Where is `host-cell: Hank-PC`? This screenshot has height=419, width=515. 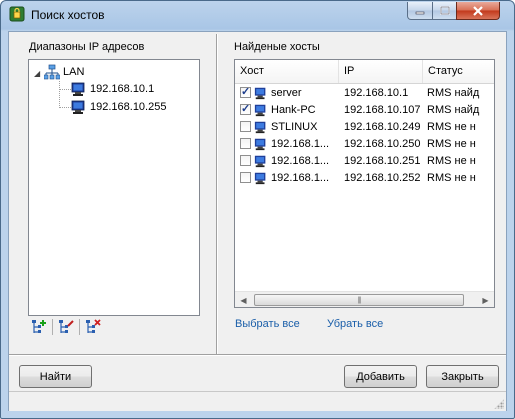 host-cell: Hank-PC is located at coordinates (287, 110).